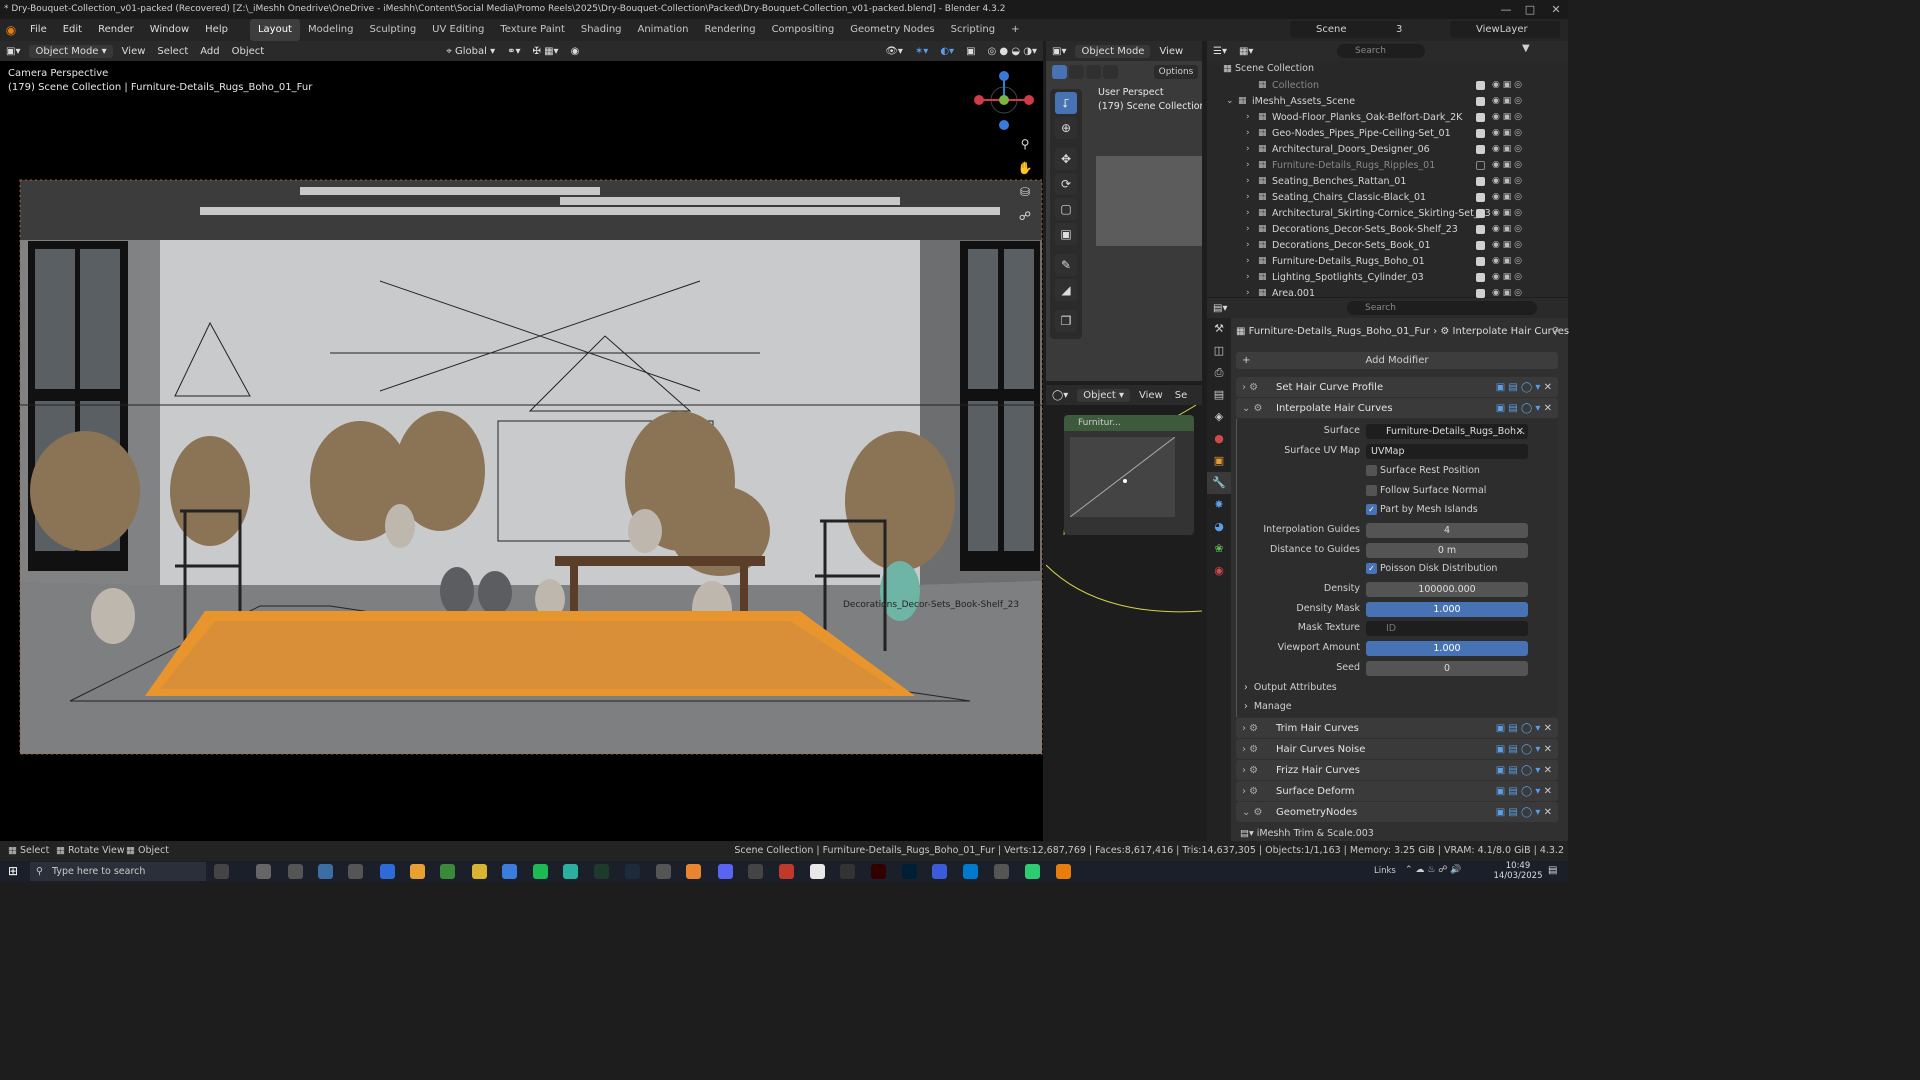 This screenshot has width=1920, height=1080. I want to click on view-layer-selector: ViewLayer, so click(1505, 29).